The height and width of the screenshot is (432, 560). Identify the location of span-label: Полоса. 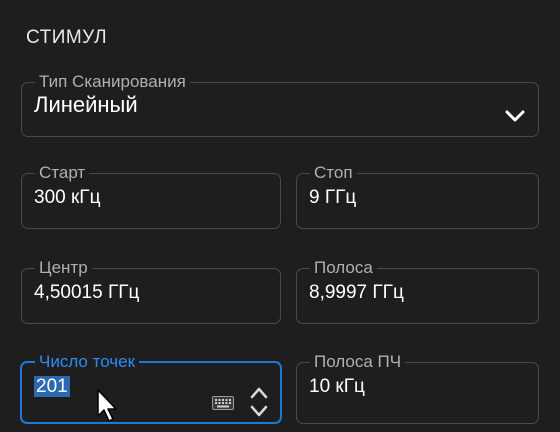
(343, 267).